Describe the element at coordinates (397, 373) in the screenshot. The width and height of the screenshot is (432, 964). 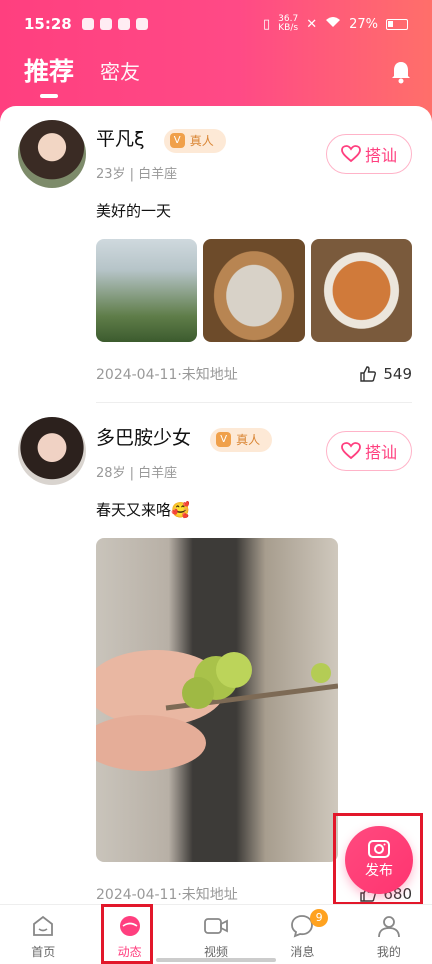
I see `like-count: 549` at that location.